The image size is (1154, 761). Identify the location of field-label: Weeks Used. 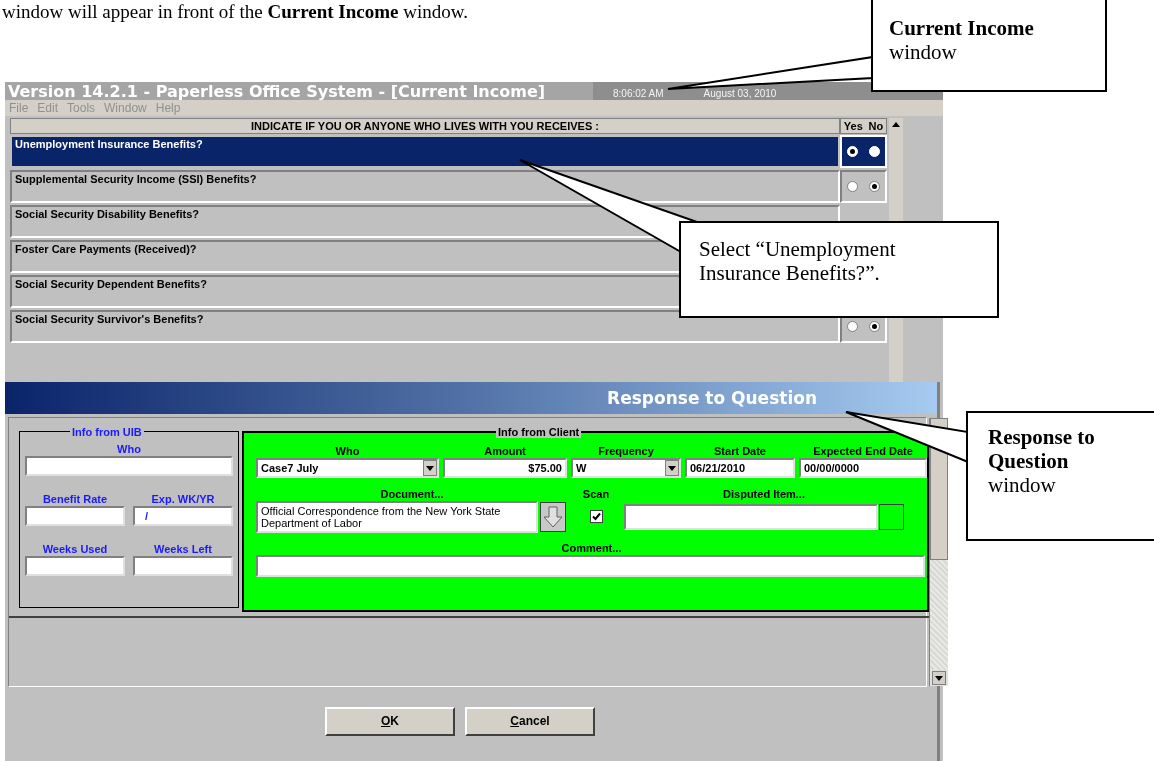
(75, 548).